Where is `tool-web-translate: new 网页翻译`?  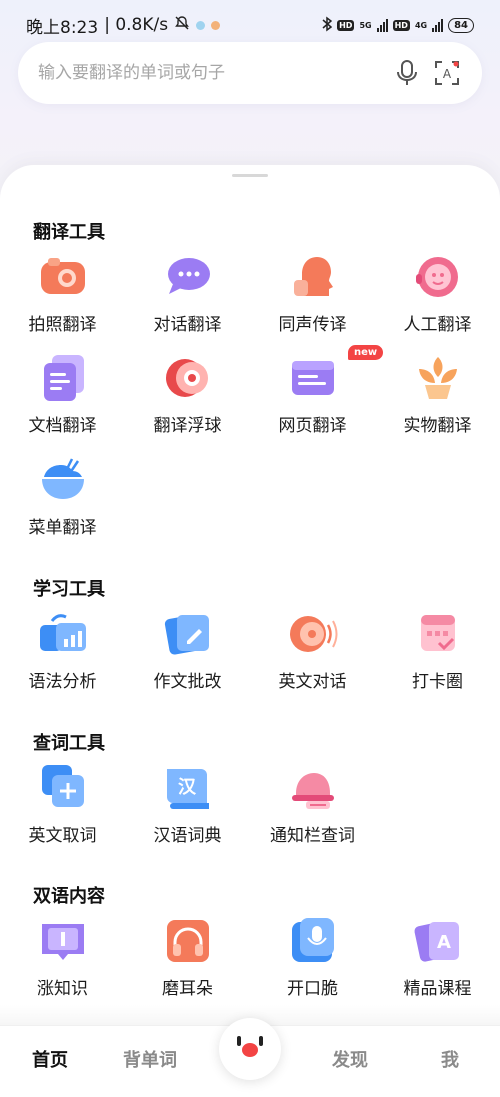
tool-web-translate: new 网页翻译 is located at coordinates (317, 397).